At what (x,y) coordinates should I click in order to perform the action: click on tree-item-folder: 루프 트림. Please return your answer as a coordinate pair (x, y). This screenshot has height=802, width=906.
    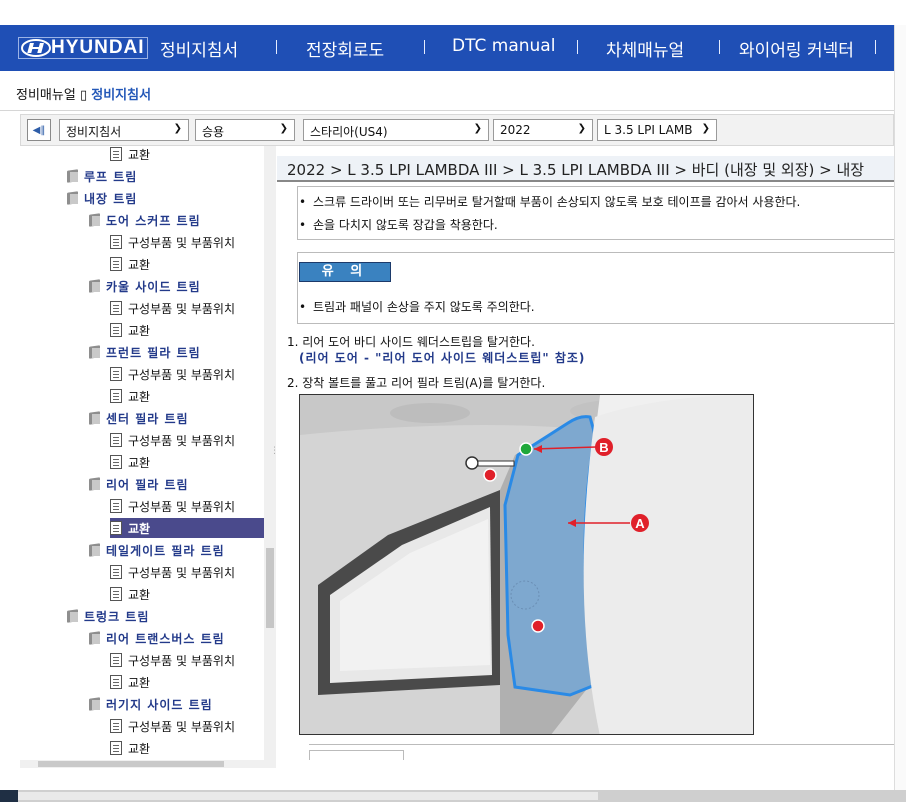
    Looking at the image, I should click on (101, 176).